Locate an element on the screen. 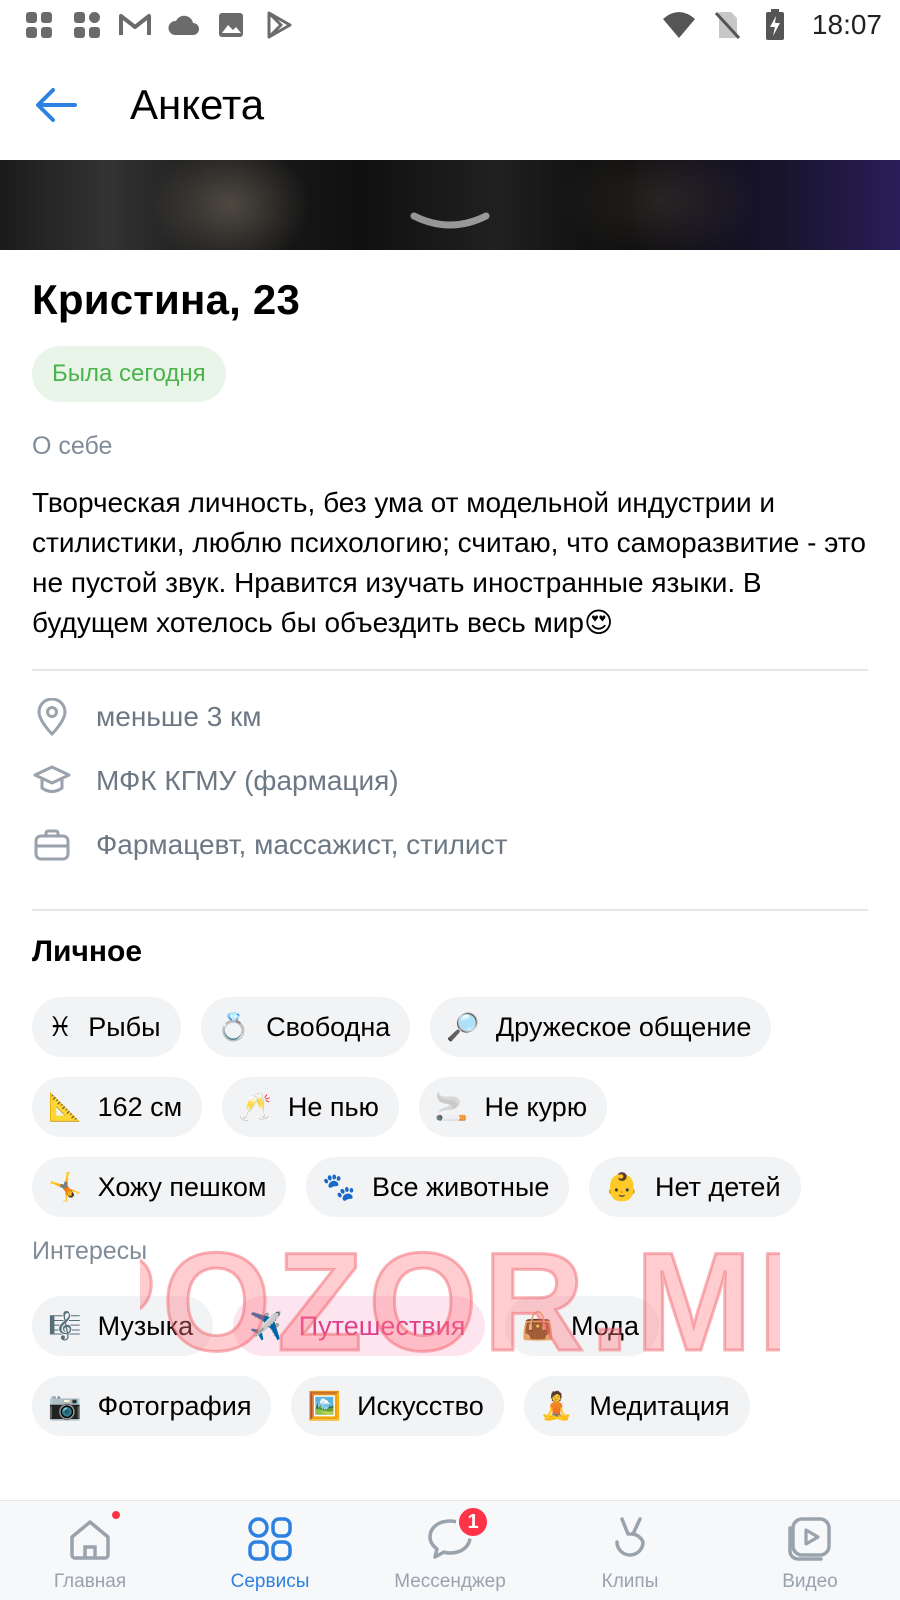 This screenshot has width=900, height=1600. nav-messenger: 1 Мессенджер is located at coordinates (450, 1550).